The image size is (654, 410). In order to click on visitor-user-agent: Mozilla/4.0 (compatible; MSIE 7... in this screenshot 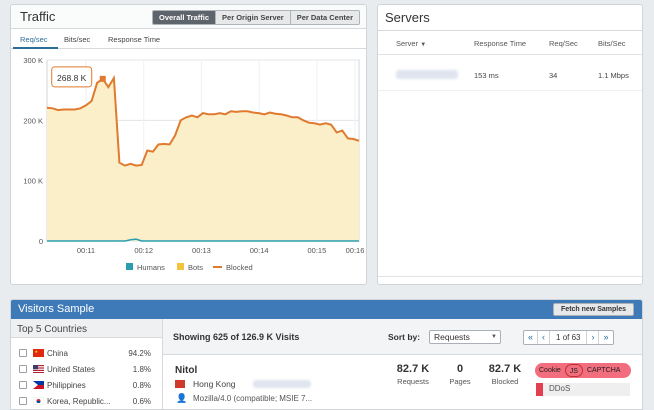, I will do `click(253, 398)`.